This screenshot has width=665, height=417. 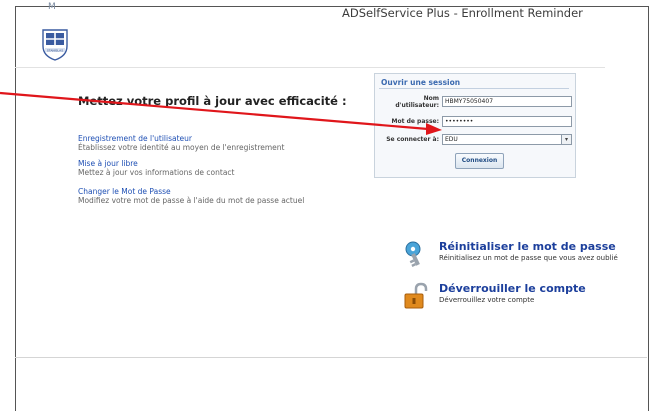 I want to click on username-input: HBMY75050407, so click(x=507, y=101).